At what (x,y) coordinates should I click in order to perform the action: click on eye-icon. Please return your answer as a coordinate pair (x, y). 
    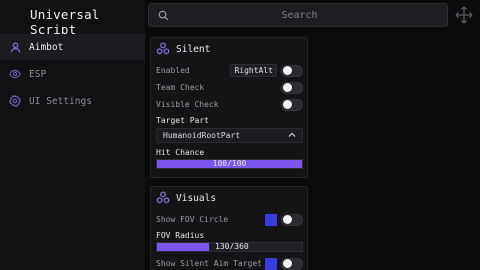
    Looking at the image, I should click on (15, 74).